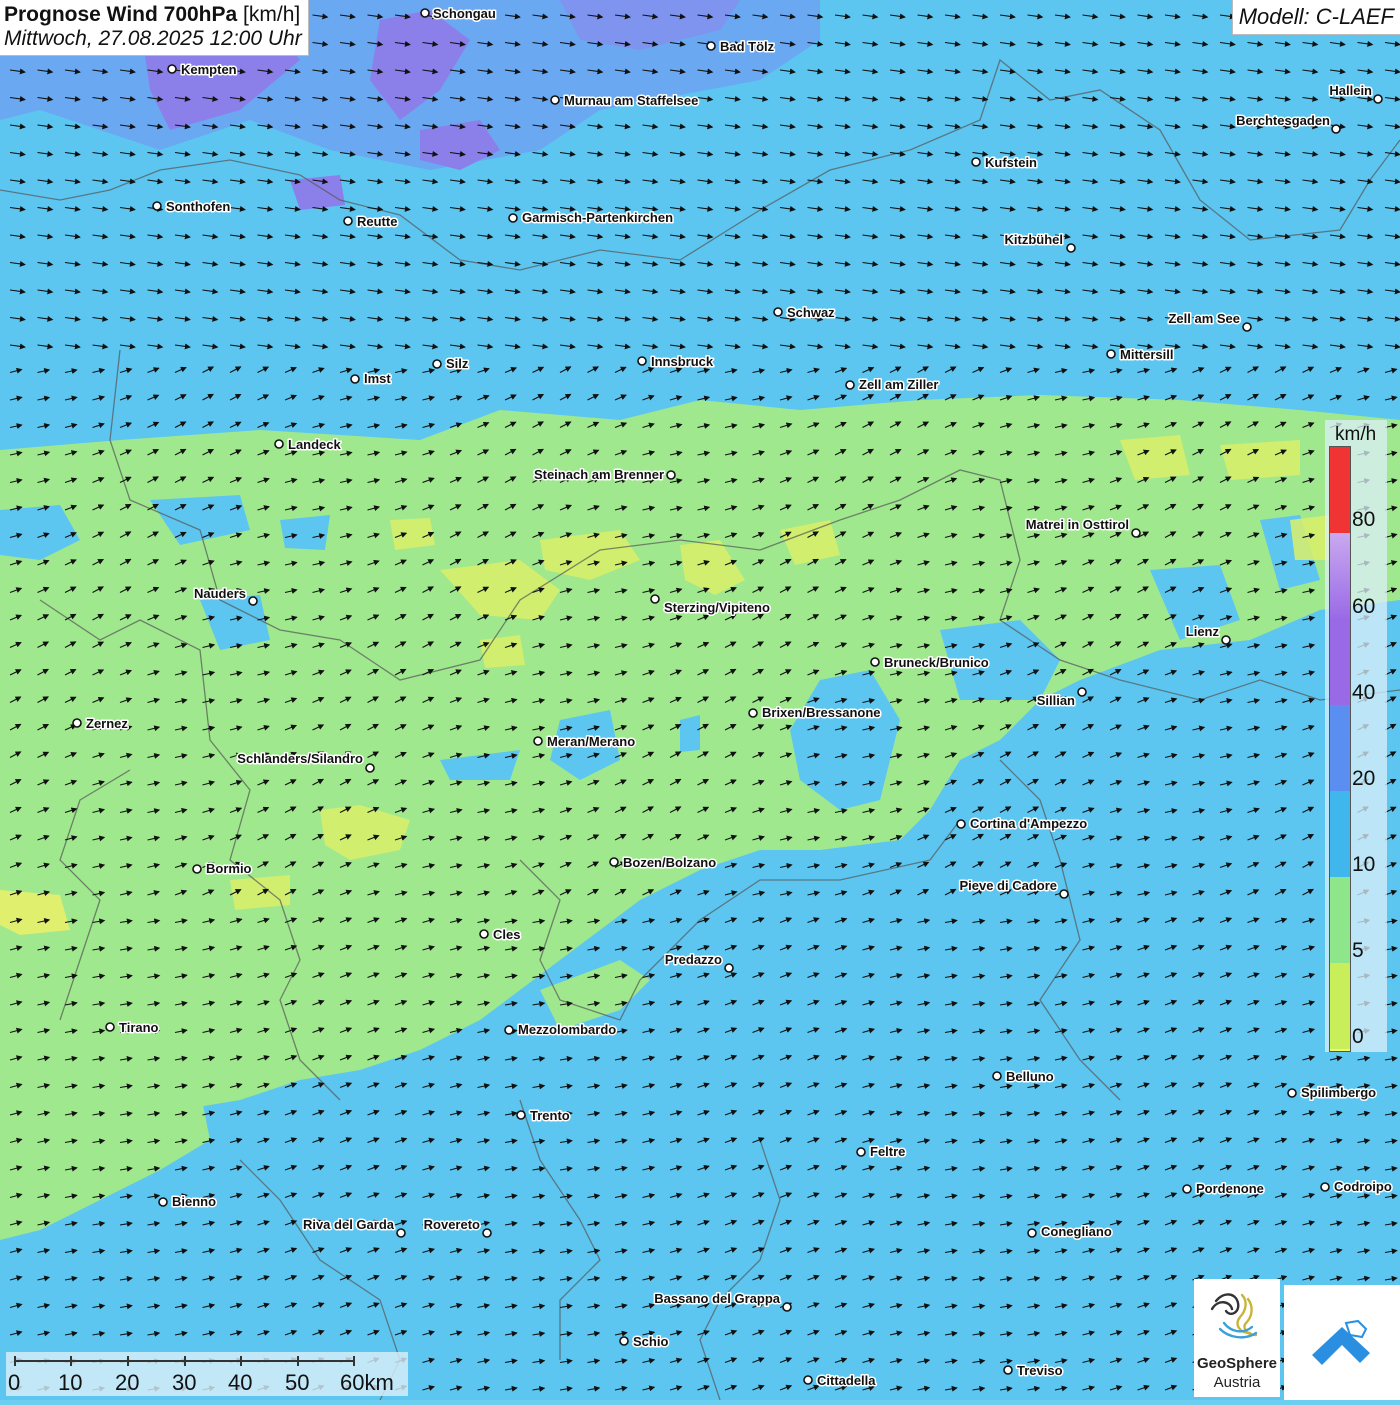 The height and width of the screenshot is (1405, 1400). Describe the element at coordinates (1204, 318) in the screenshot. I see `city-label: Zell am See` at that location.